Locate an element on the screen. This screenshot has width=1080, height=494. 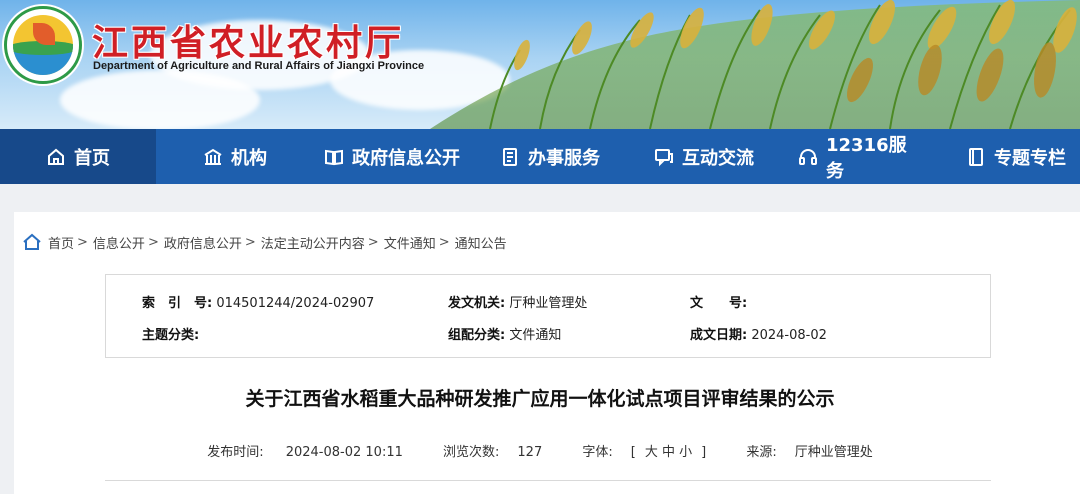
nav-label: 政府信息公开 is located at coordinates (406, 158).